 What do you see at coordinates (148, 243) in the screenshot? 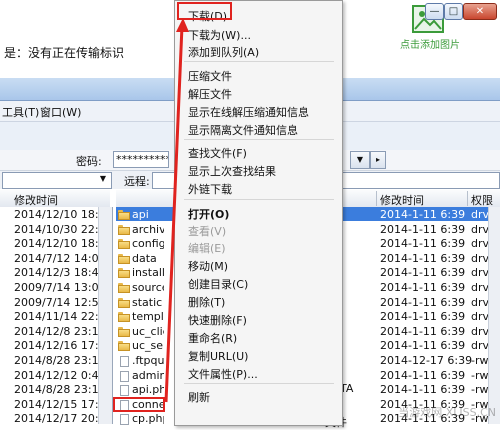
I see `remote-row-name: config` at bounding box center [148, 243].